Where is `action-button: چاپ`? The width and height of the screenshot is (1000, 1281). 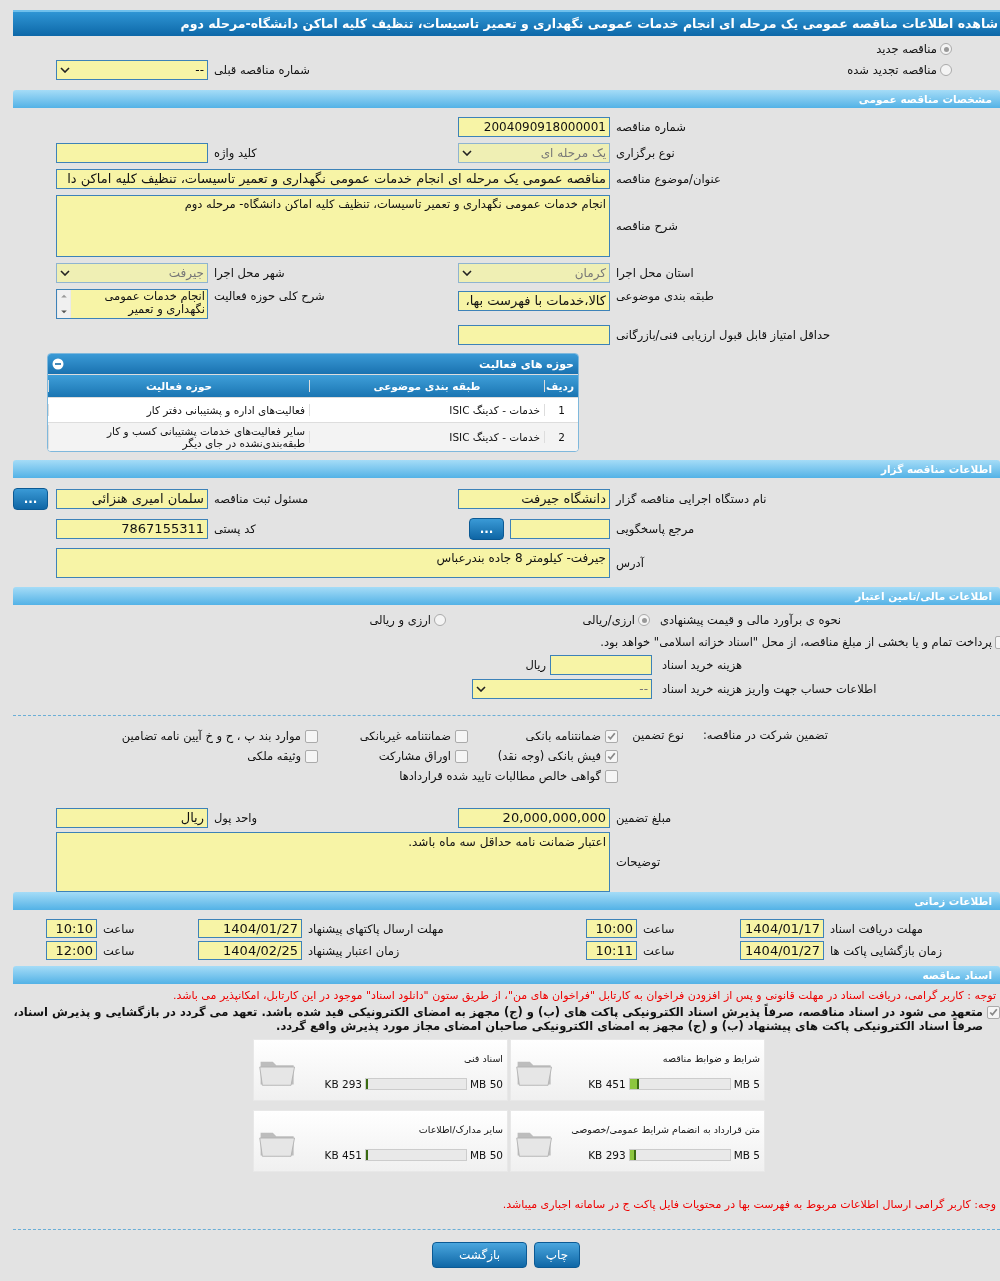 action-button: چاپ is located at coordinates (557, 1255).